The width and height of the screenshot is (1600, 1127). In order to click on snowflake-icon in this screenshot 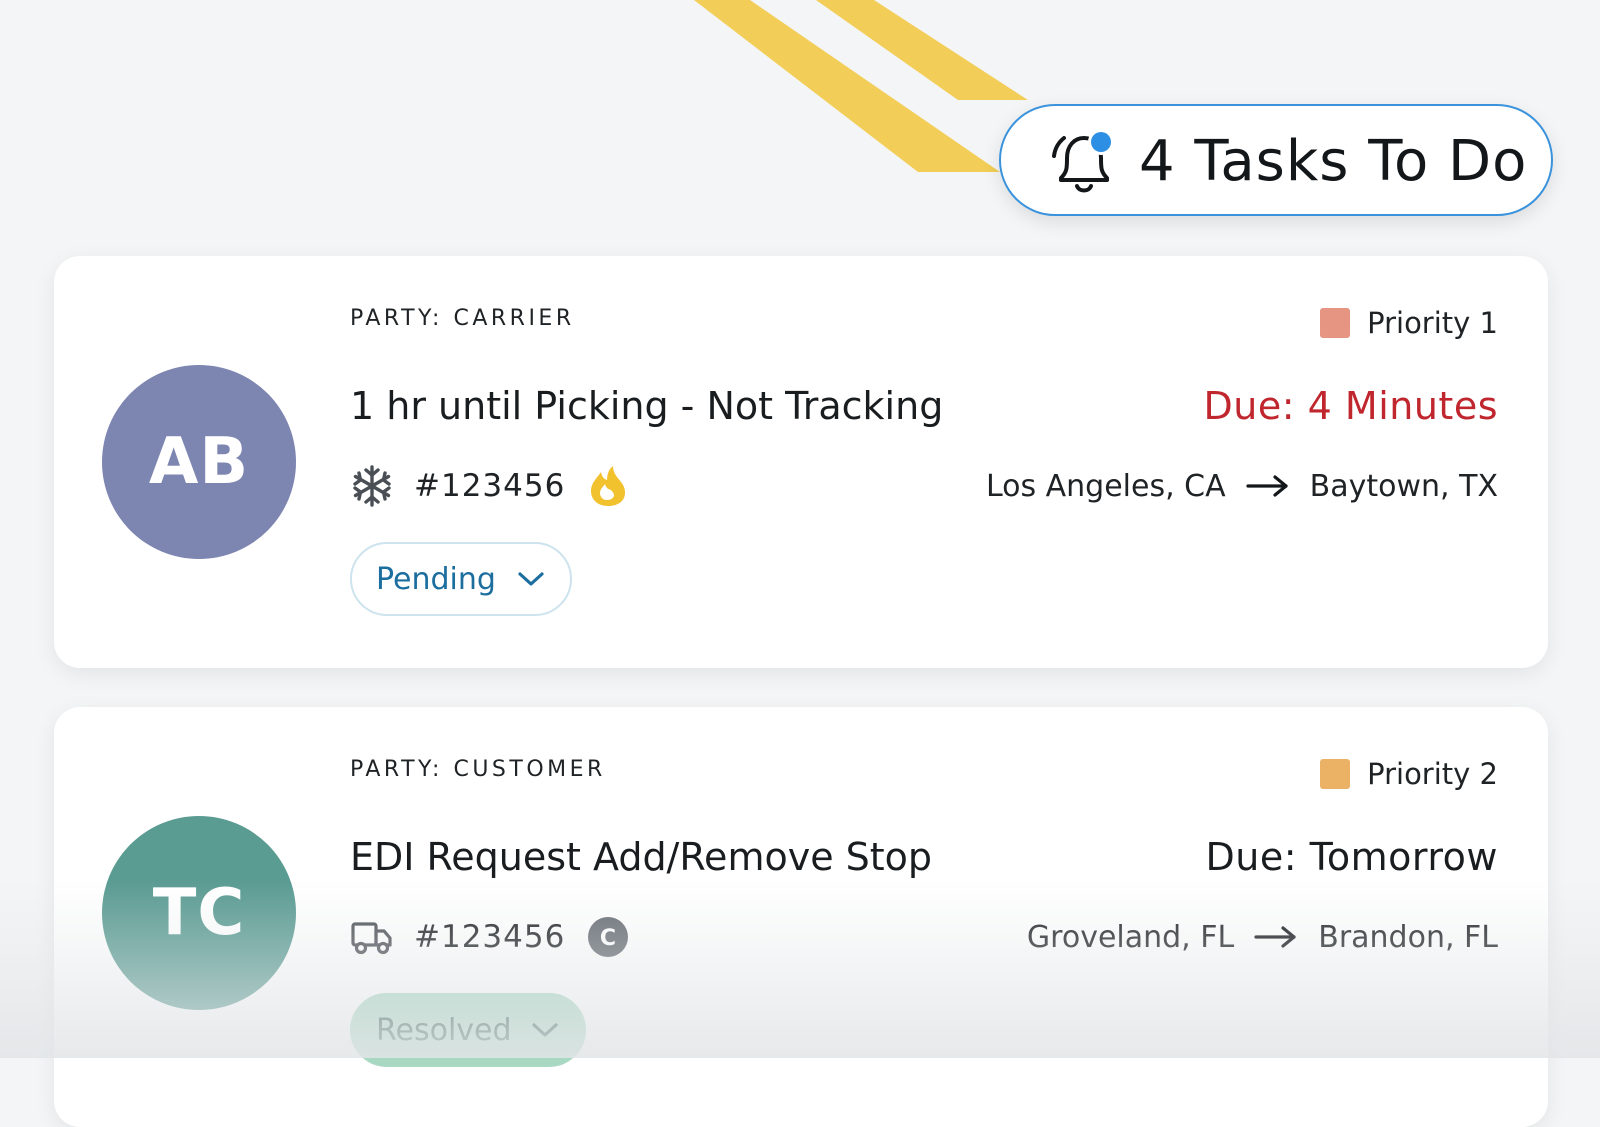, I will do `click(372, 486)`.